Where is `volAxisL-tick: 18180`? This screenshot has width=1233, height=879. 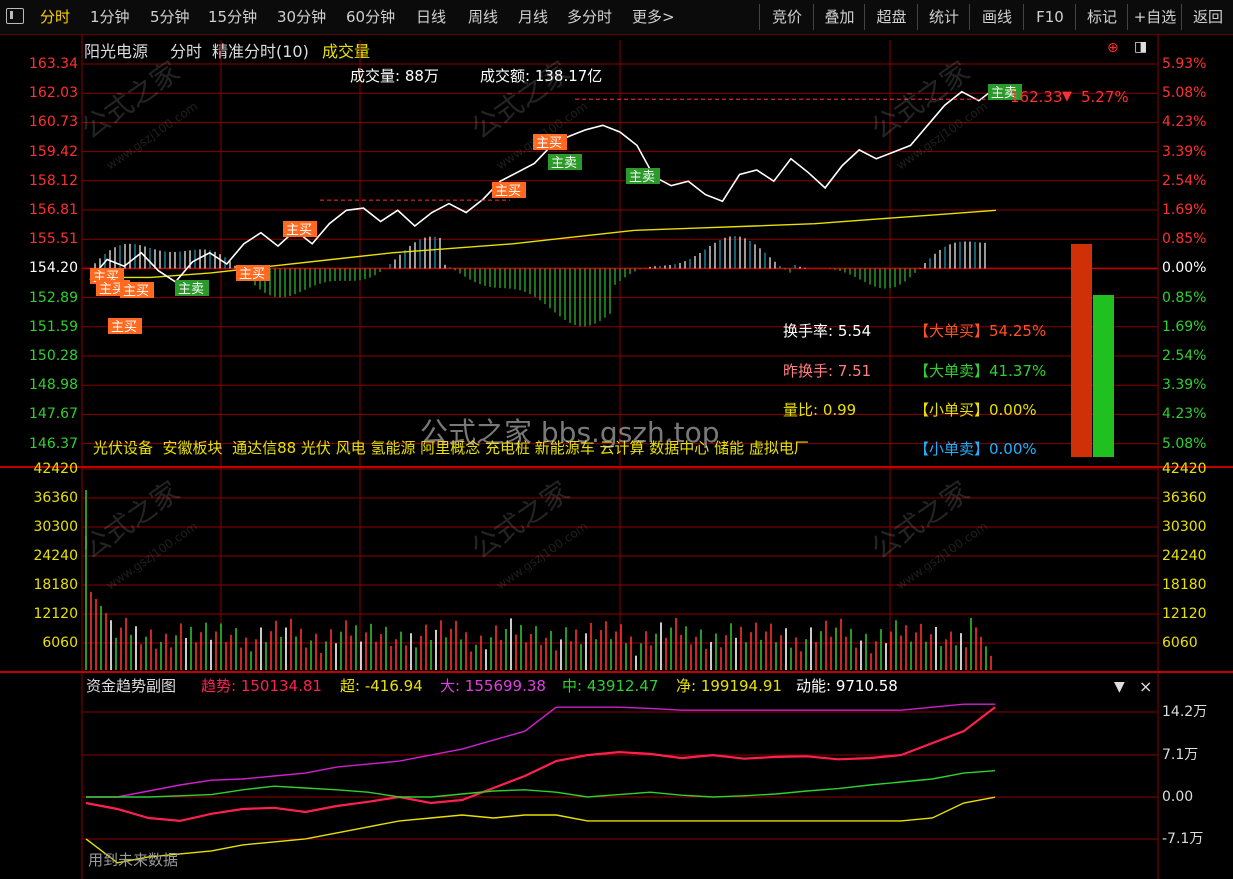
volAxisL-tick: 18180 is located at coordinates (55, 585).